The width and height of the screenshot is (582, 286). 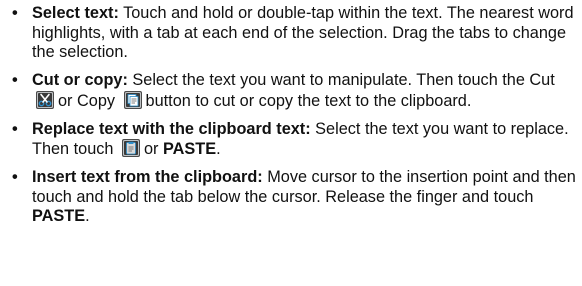 I want to click on description-between-icons: or Copy, so click(x=87, y=100).